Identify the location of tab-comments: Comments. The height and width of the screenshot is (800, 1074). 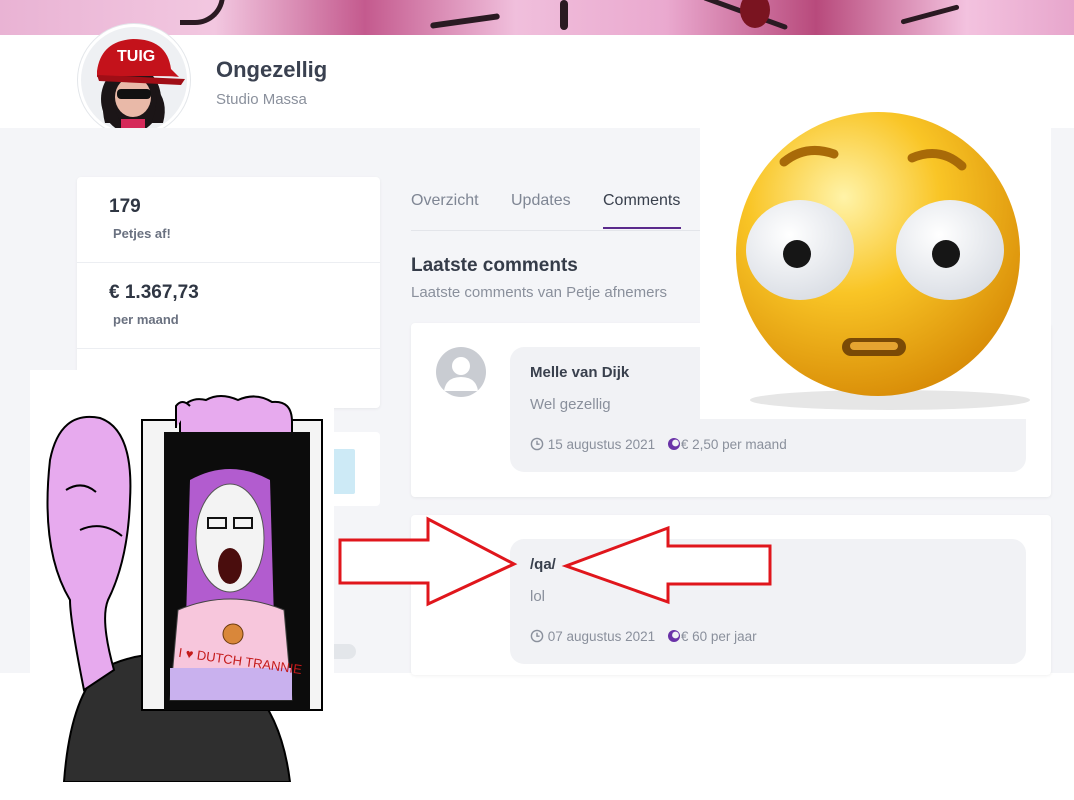
(641, 201).